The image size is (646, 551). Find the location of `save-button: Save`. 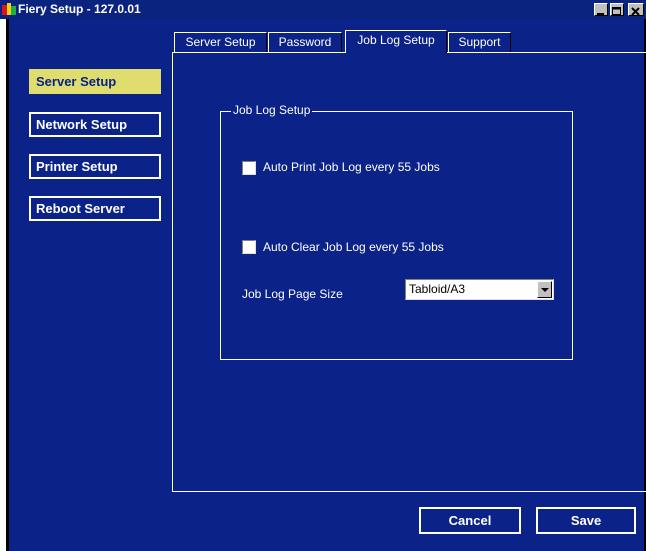

save-button: Save is located at coordinates (586, 520).